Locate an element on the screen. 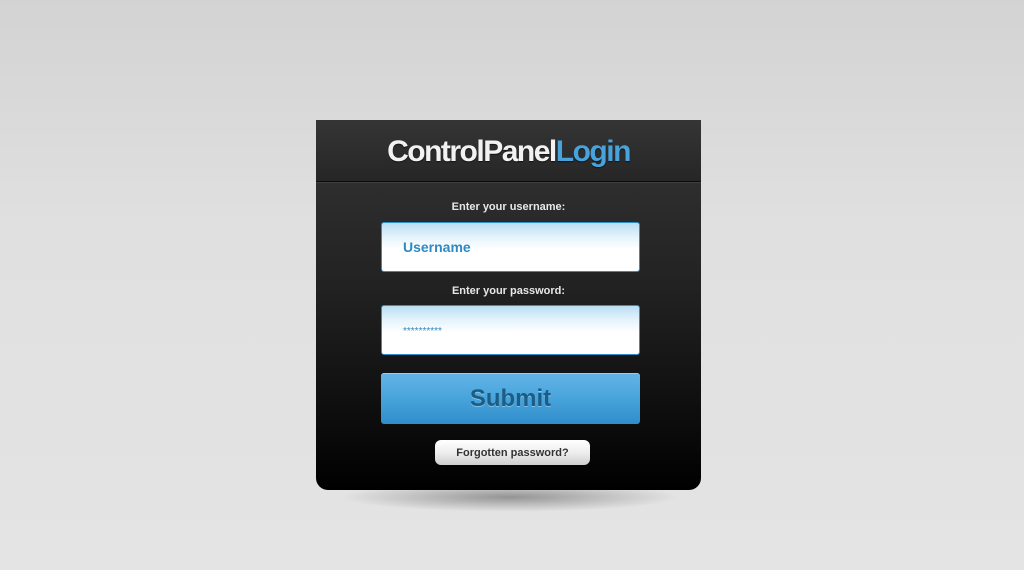  login-title: ControlPanelLogin is located at coordinates (509, 151).